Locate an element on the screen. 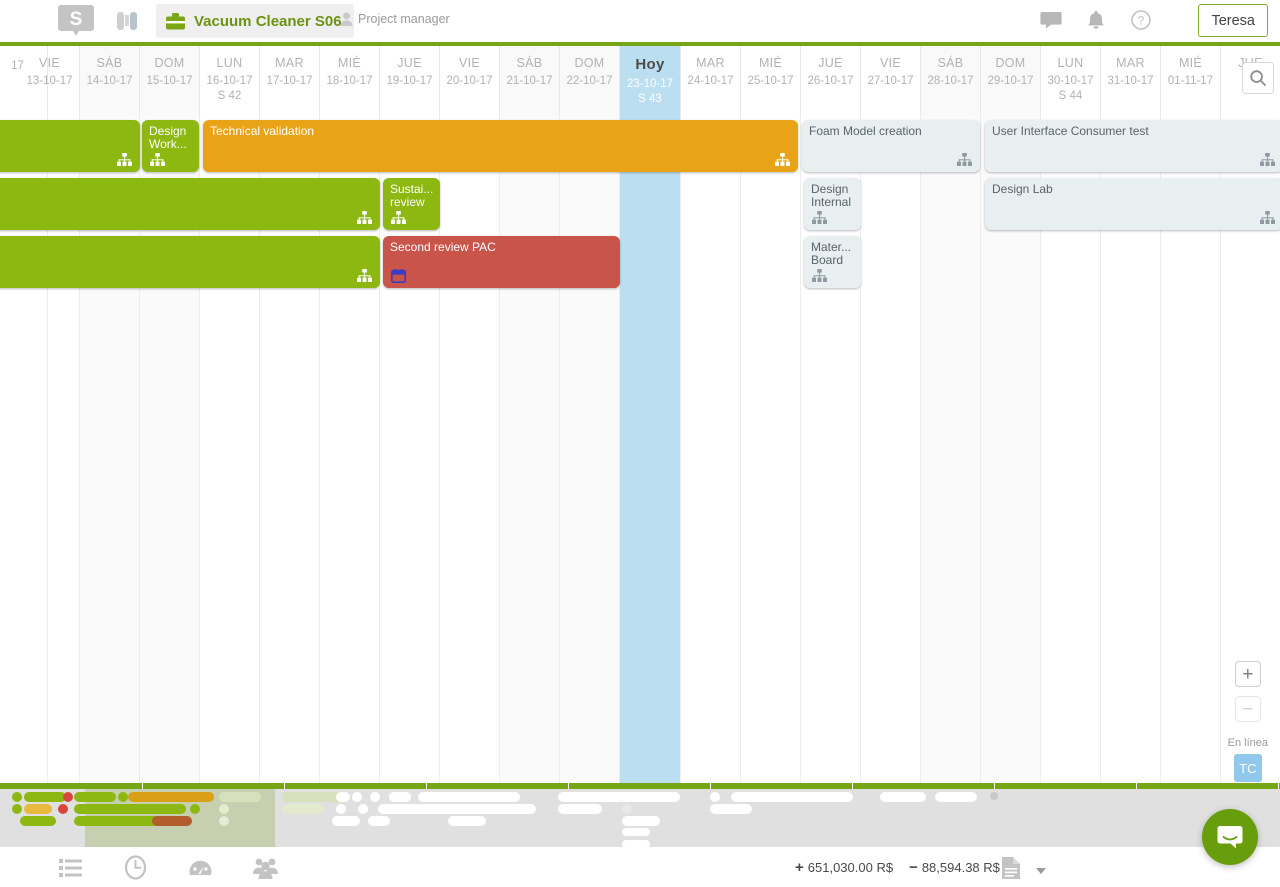  timeline-day-header: MIÉ 25-10-17 is located at coordinates (771, 80).